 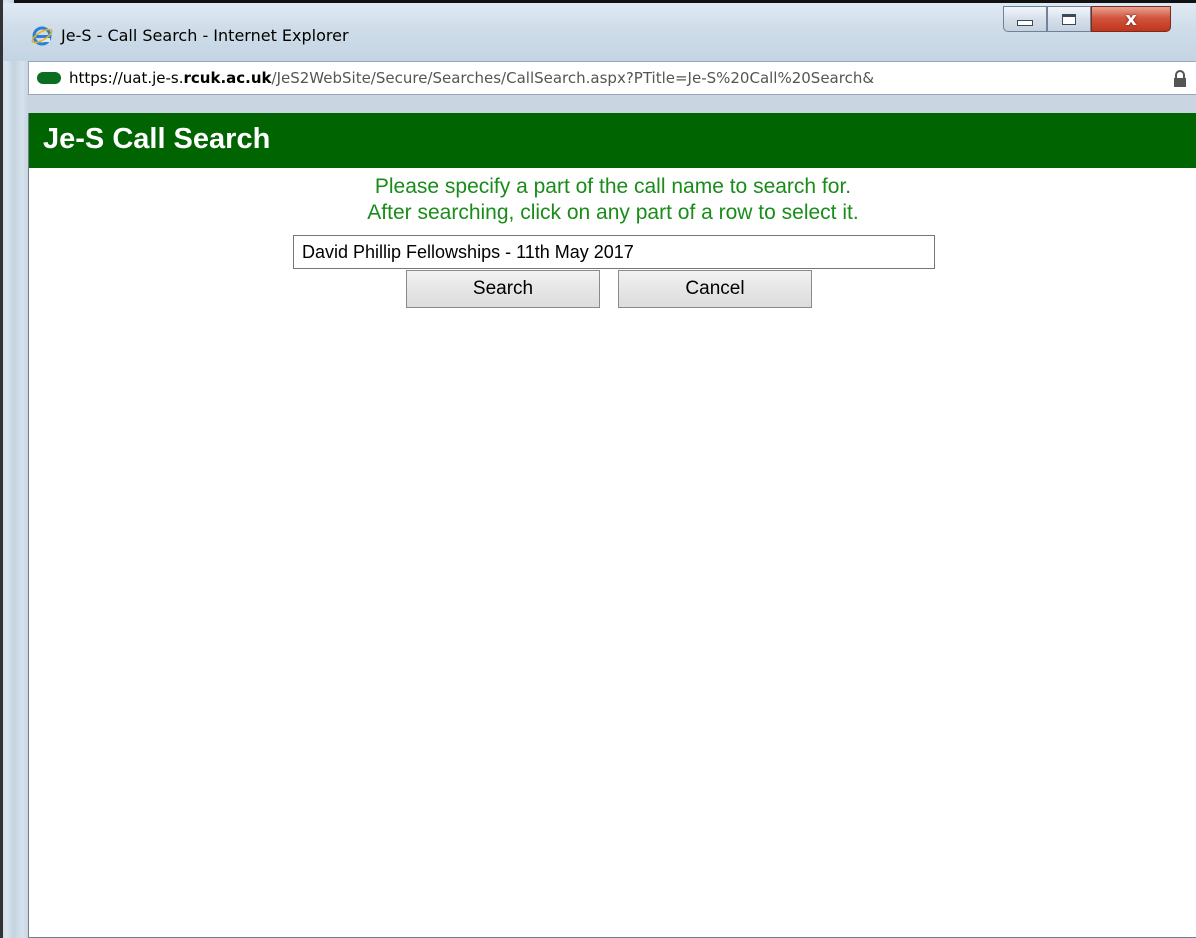 I want to click on maximize-button, so click(x=1069, y=19).